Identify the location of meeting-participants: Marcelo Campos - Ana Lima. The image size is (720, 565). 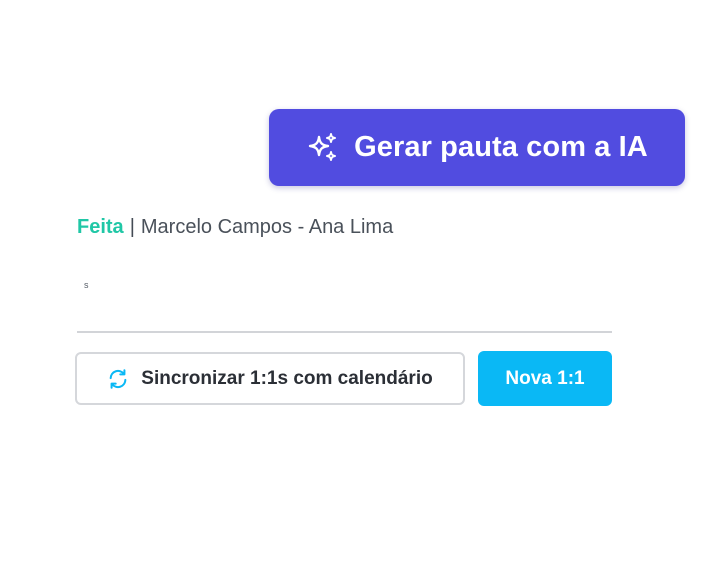
(267, 226).